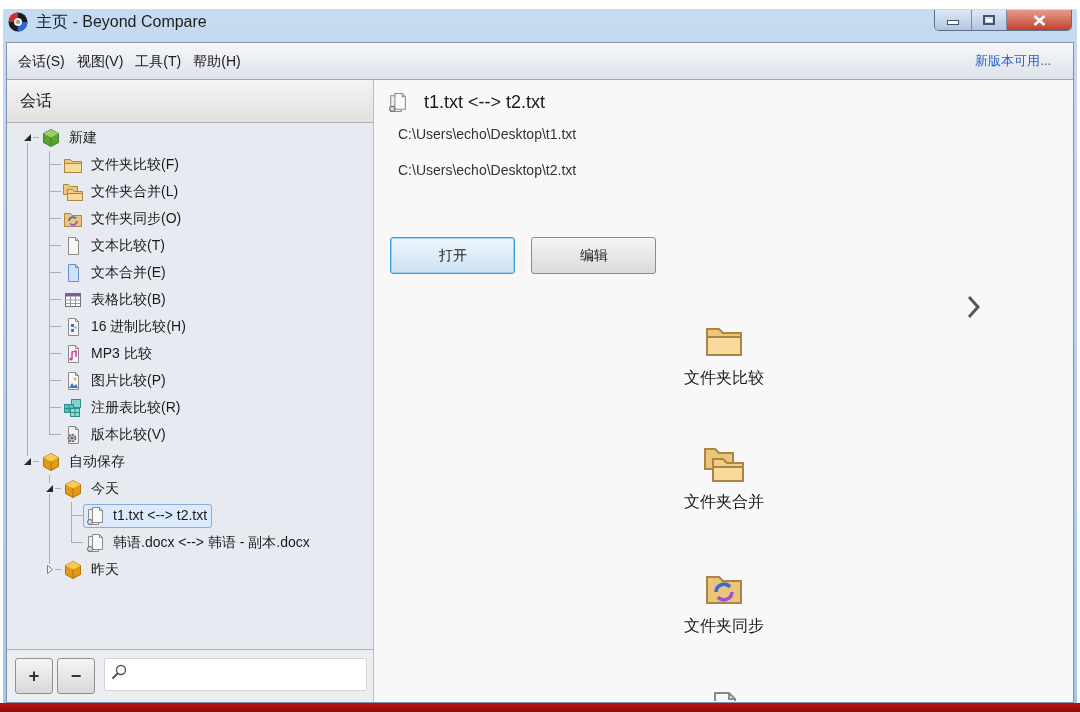 Image resolution: width=1080 pixels, height=712 pixels. I want to click on tree-item: 新建, so click(70, 137).